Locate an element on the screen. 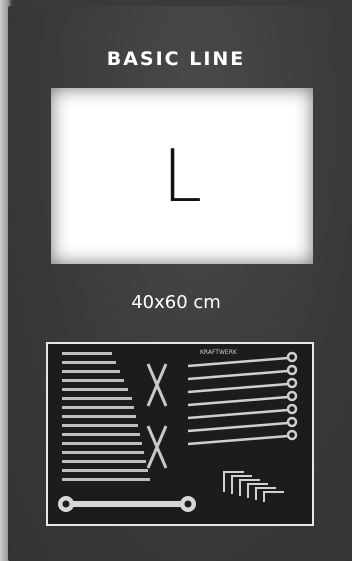 The height and width of the screenshot is (561, 352). dimensions-label: 40x60 cm is located at coordinates (176, 302).